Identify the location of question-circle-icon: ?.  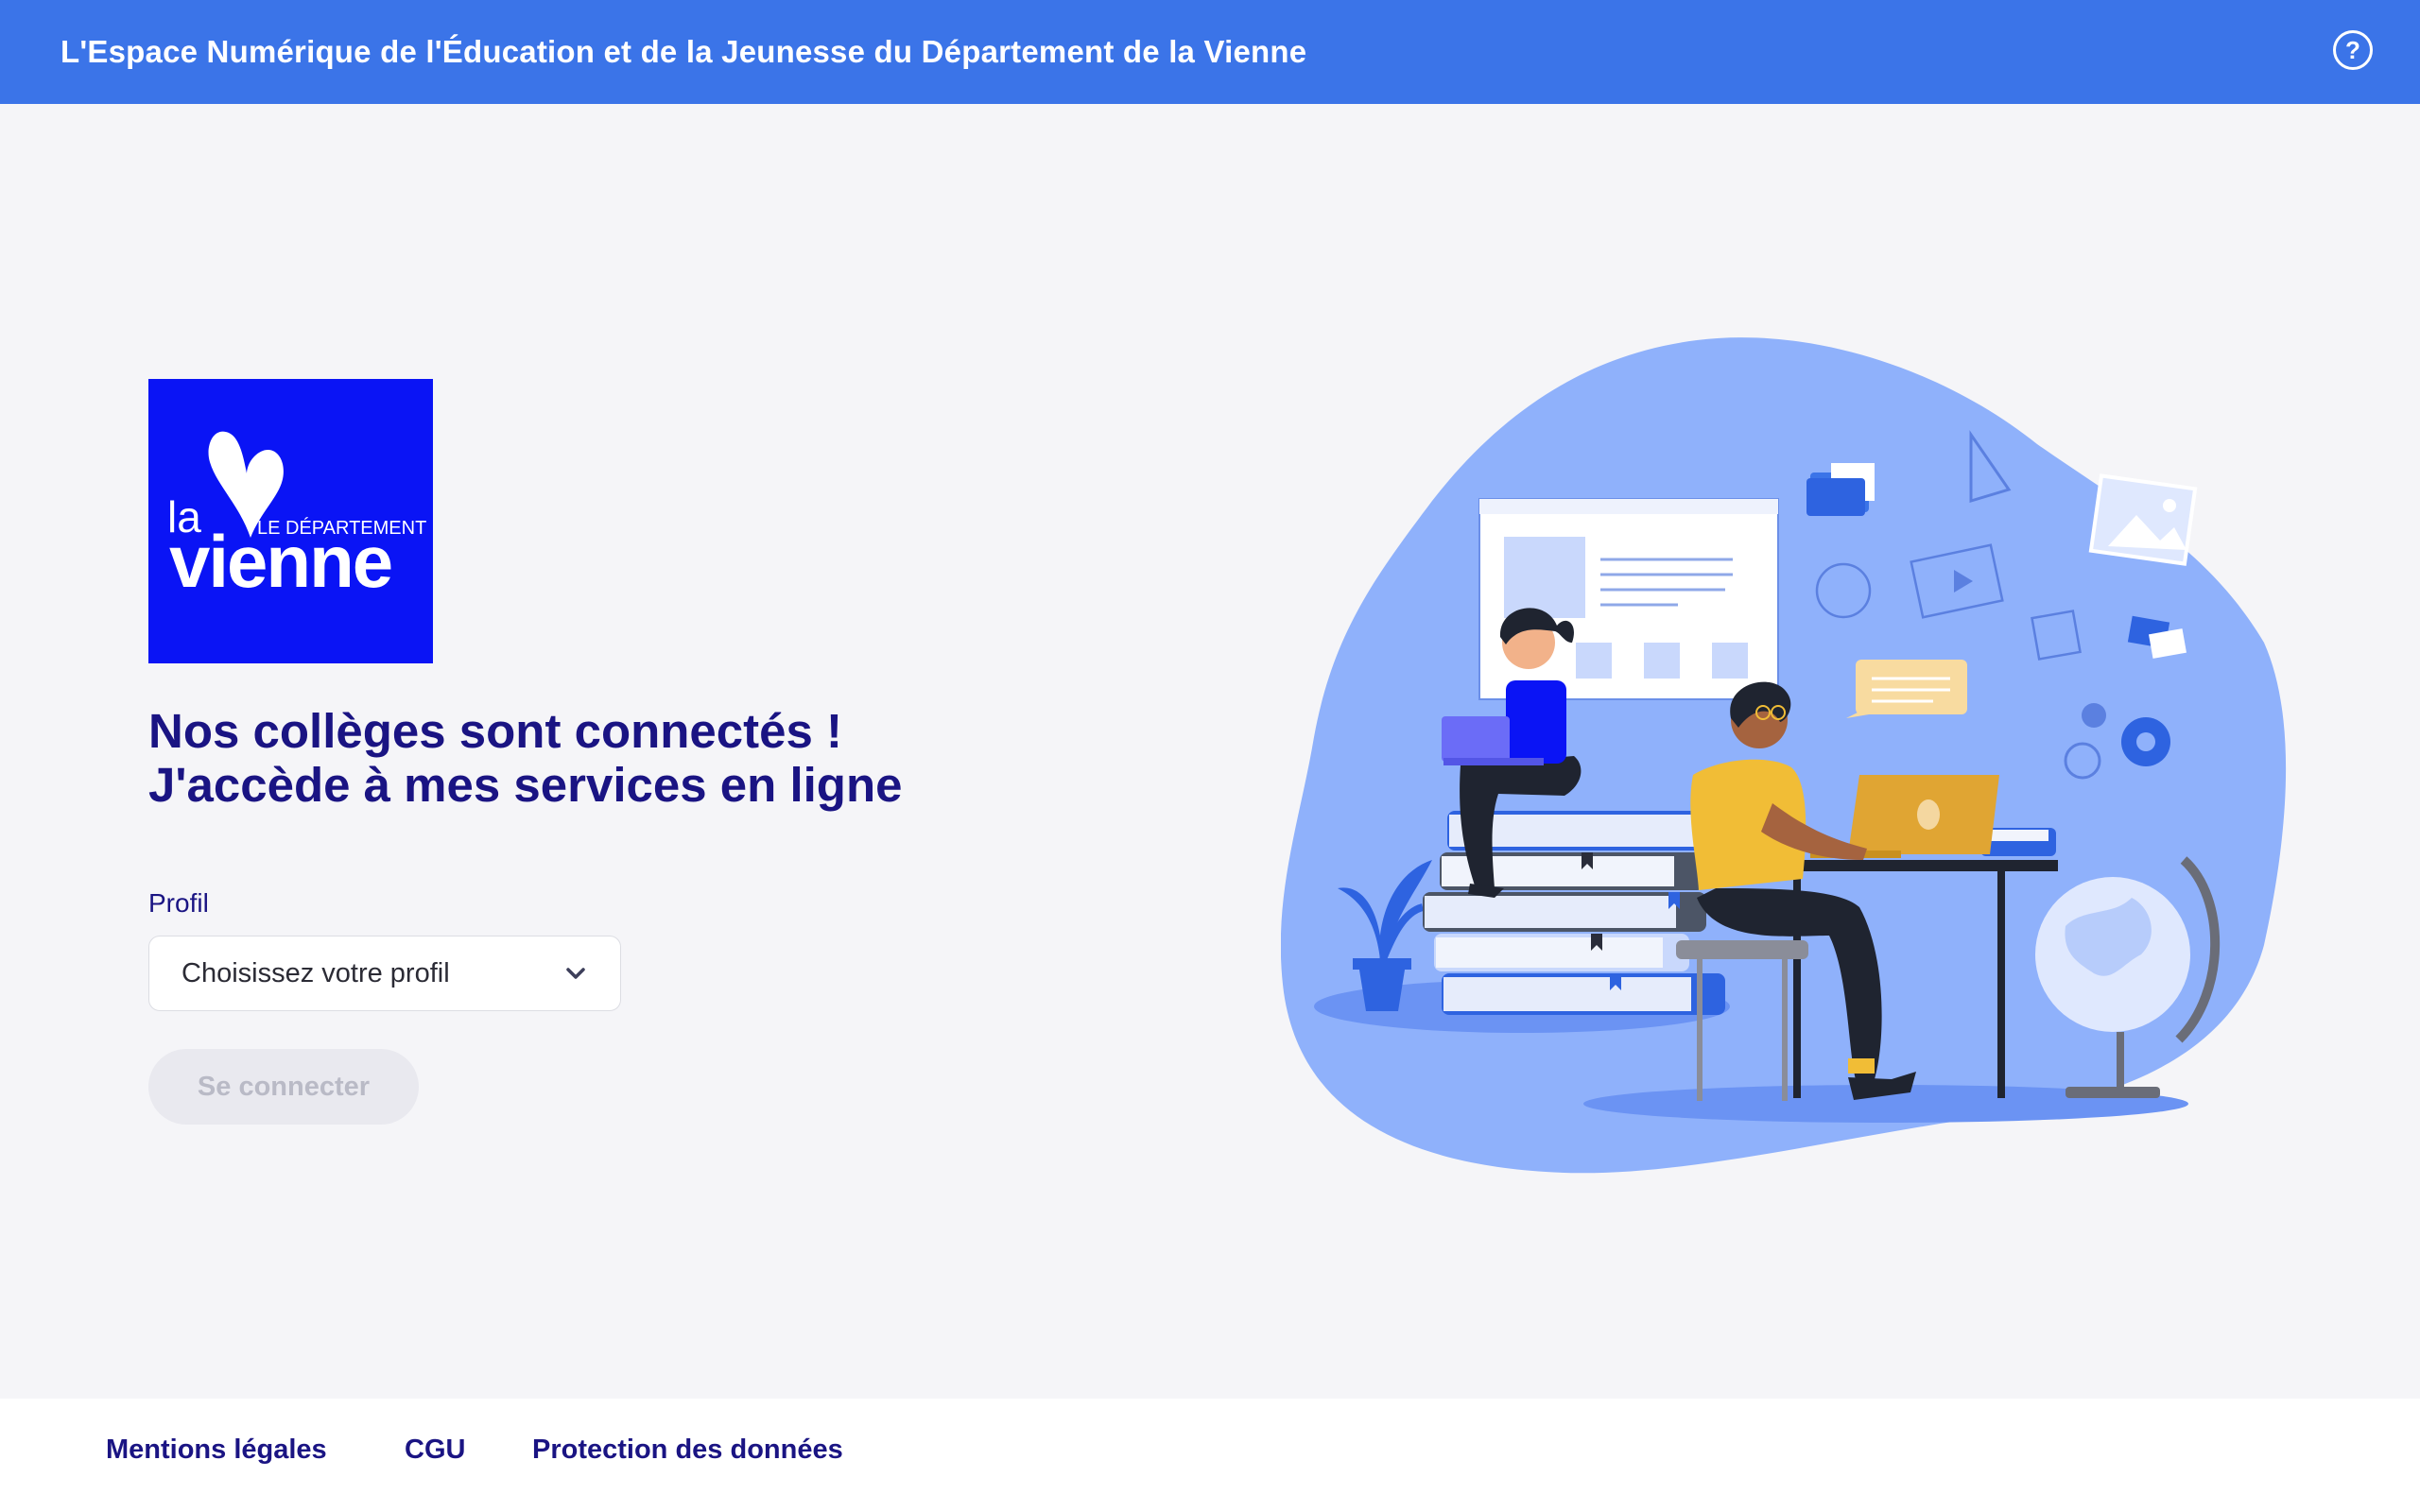
(2352, 50).